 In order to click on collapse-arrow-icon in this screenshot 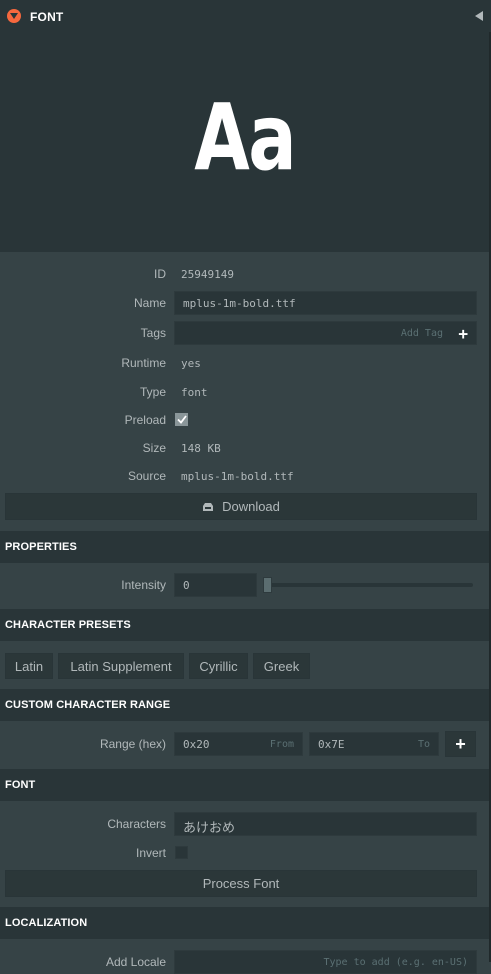, I will do `click(479, 16)`.